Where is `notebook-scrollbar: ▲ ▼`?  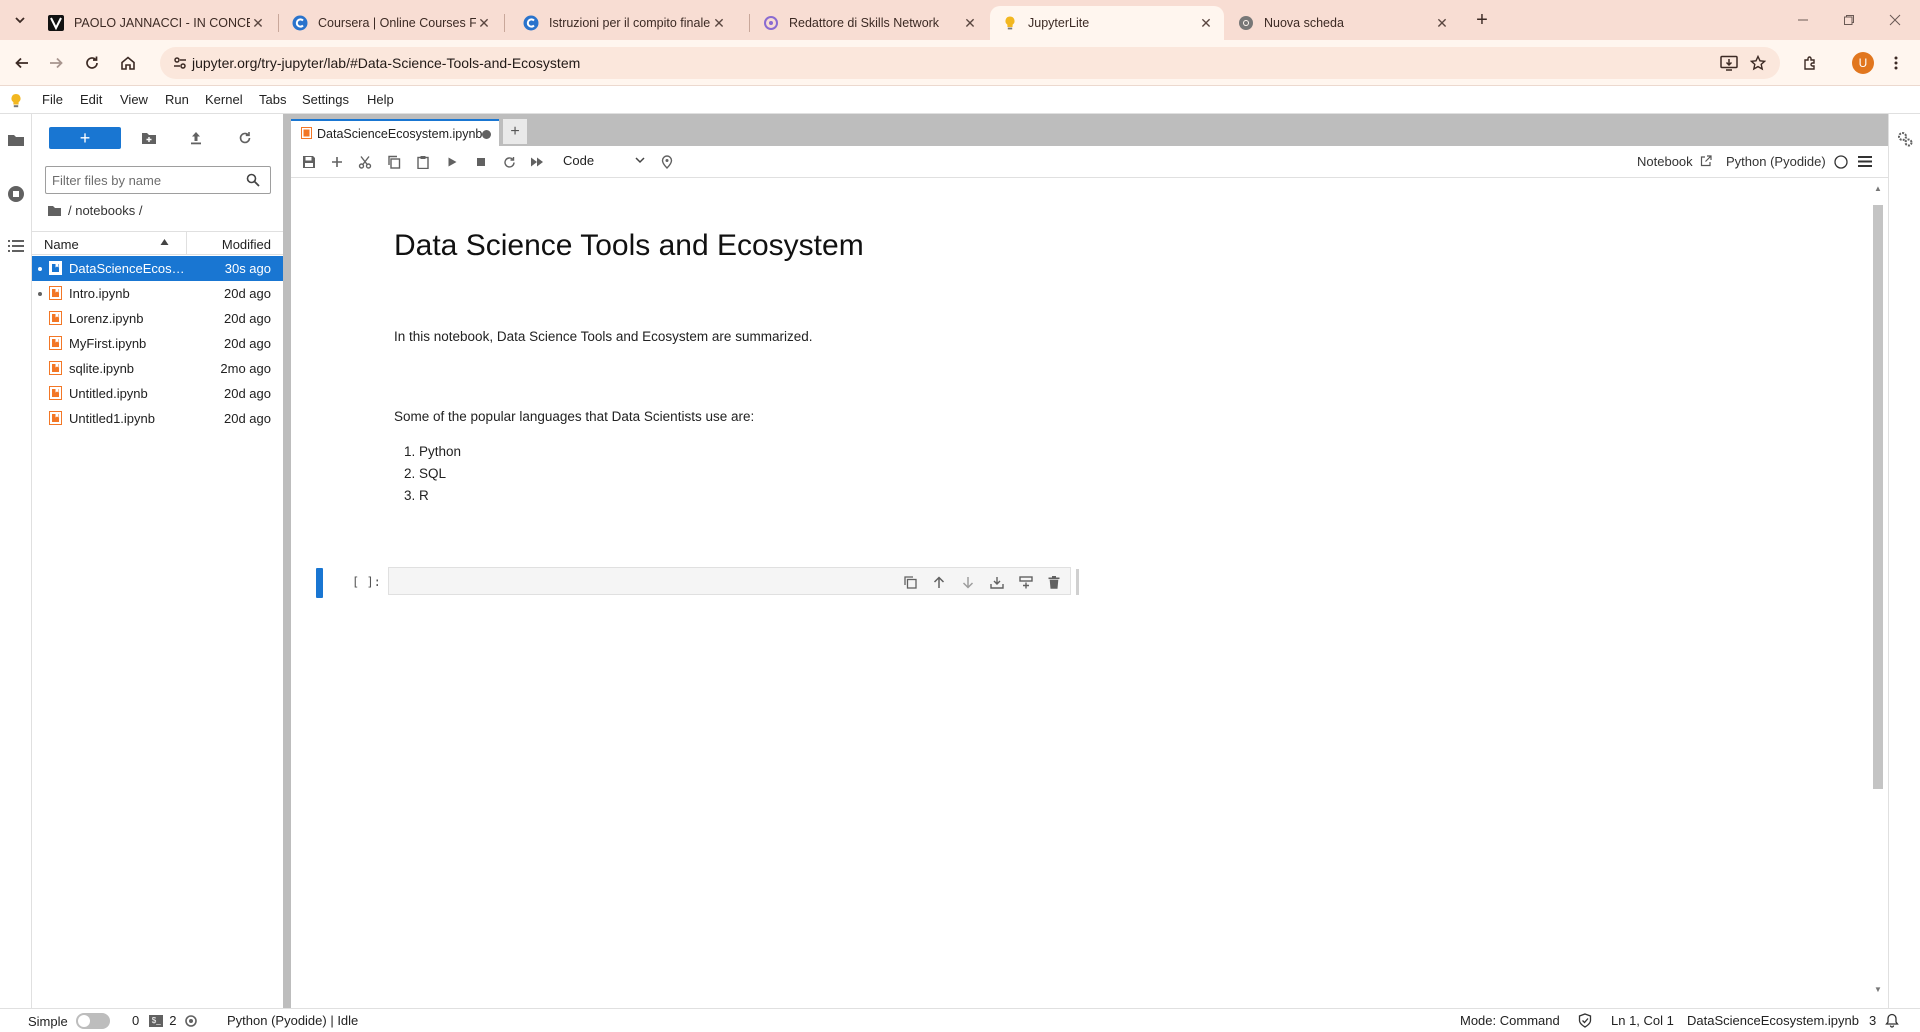 notebook-scrollbar: ▲ ▼ is located at coordinates (1878, 589).